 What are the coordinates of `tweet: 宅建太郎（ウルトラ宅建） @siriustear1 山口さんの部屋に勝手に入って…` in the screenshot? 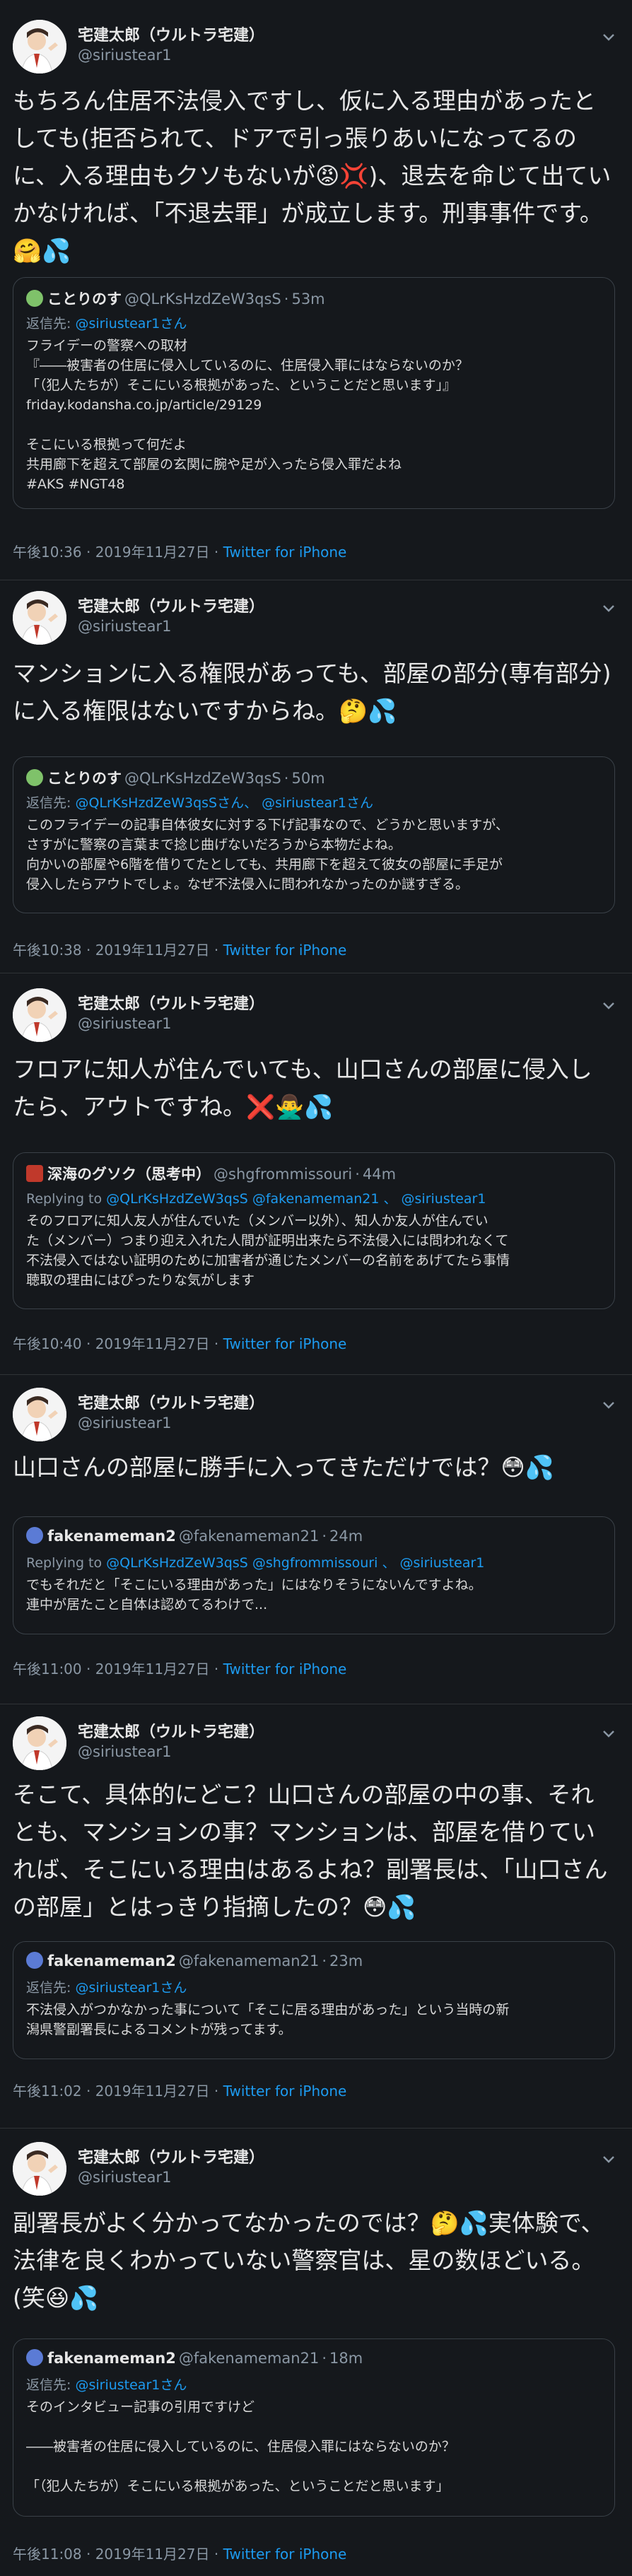 It's located at (316, 1537).